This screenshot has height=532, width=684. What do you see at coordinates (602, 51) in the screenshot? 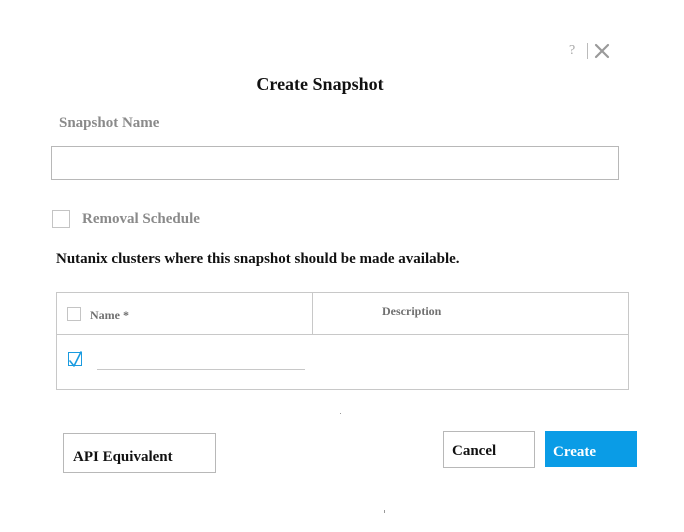
I see `close-icon` at bounding box center [602, 51].